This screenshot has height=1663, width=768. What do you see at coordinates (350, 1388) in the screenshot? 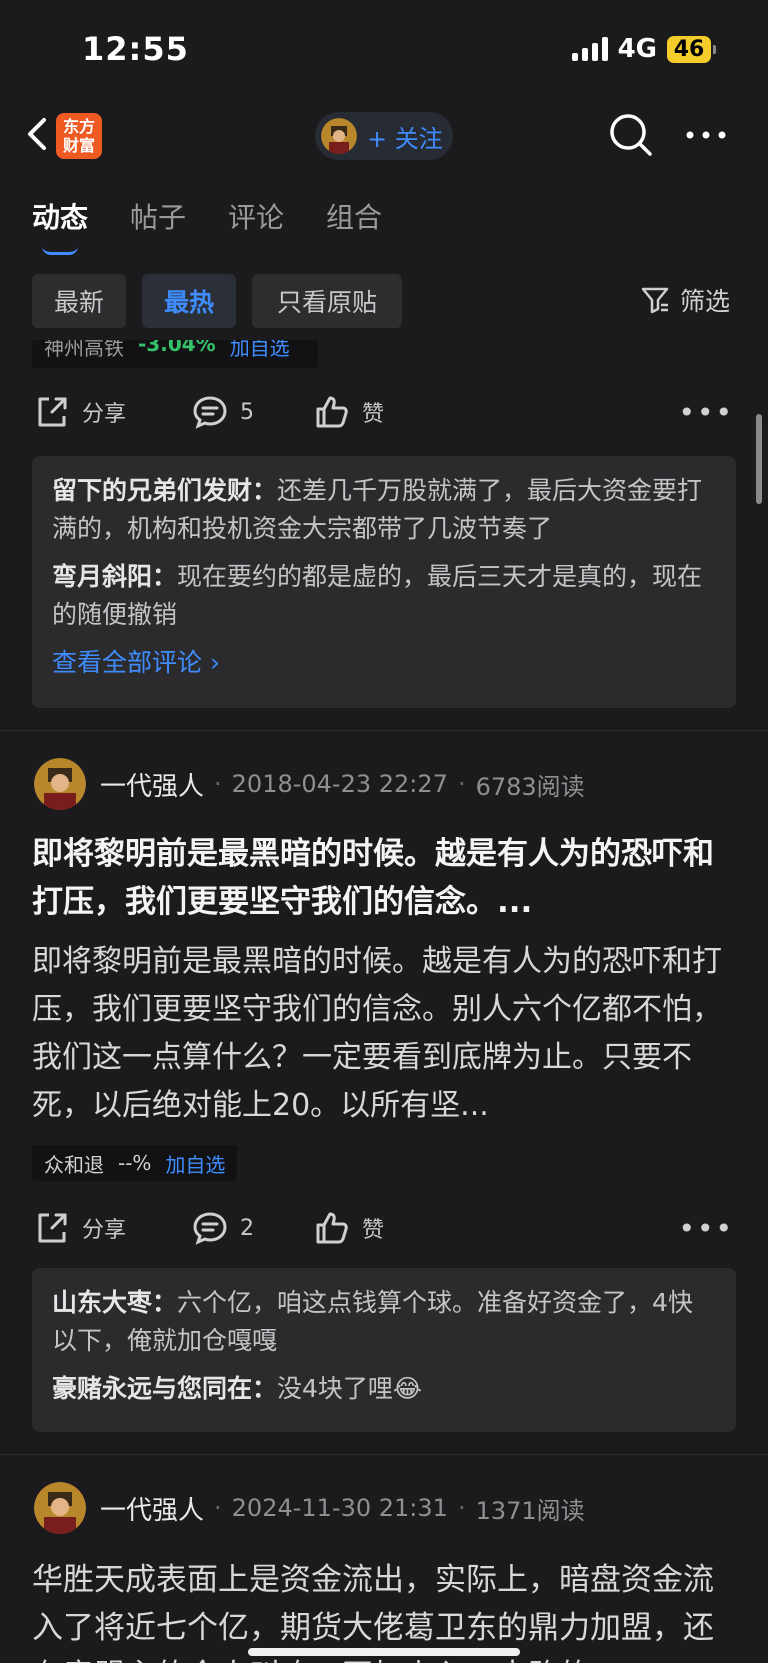
I see `comment-text: 没4块了哩😂` at bounding box center [350, 1388].